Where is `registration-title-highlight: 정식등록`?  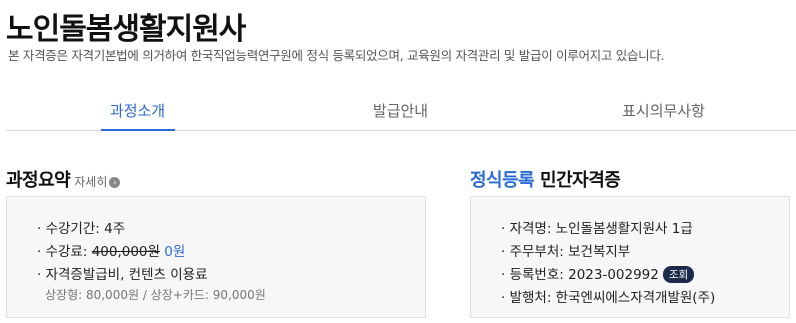 registration-title-highlight: 정식등록 is located at coordinates (502, 180).